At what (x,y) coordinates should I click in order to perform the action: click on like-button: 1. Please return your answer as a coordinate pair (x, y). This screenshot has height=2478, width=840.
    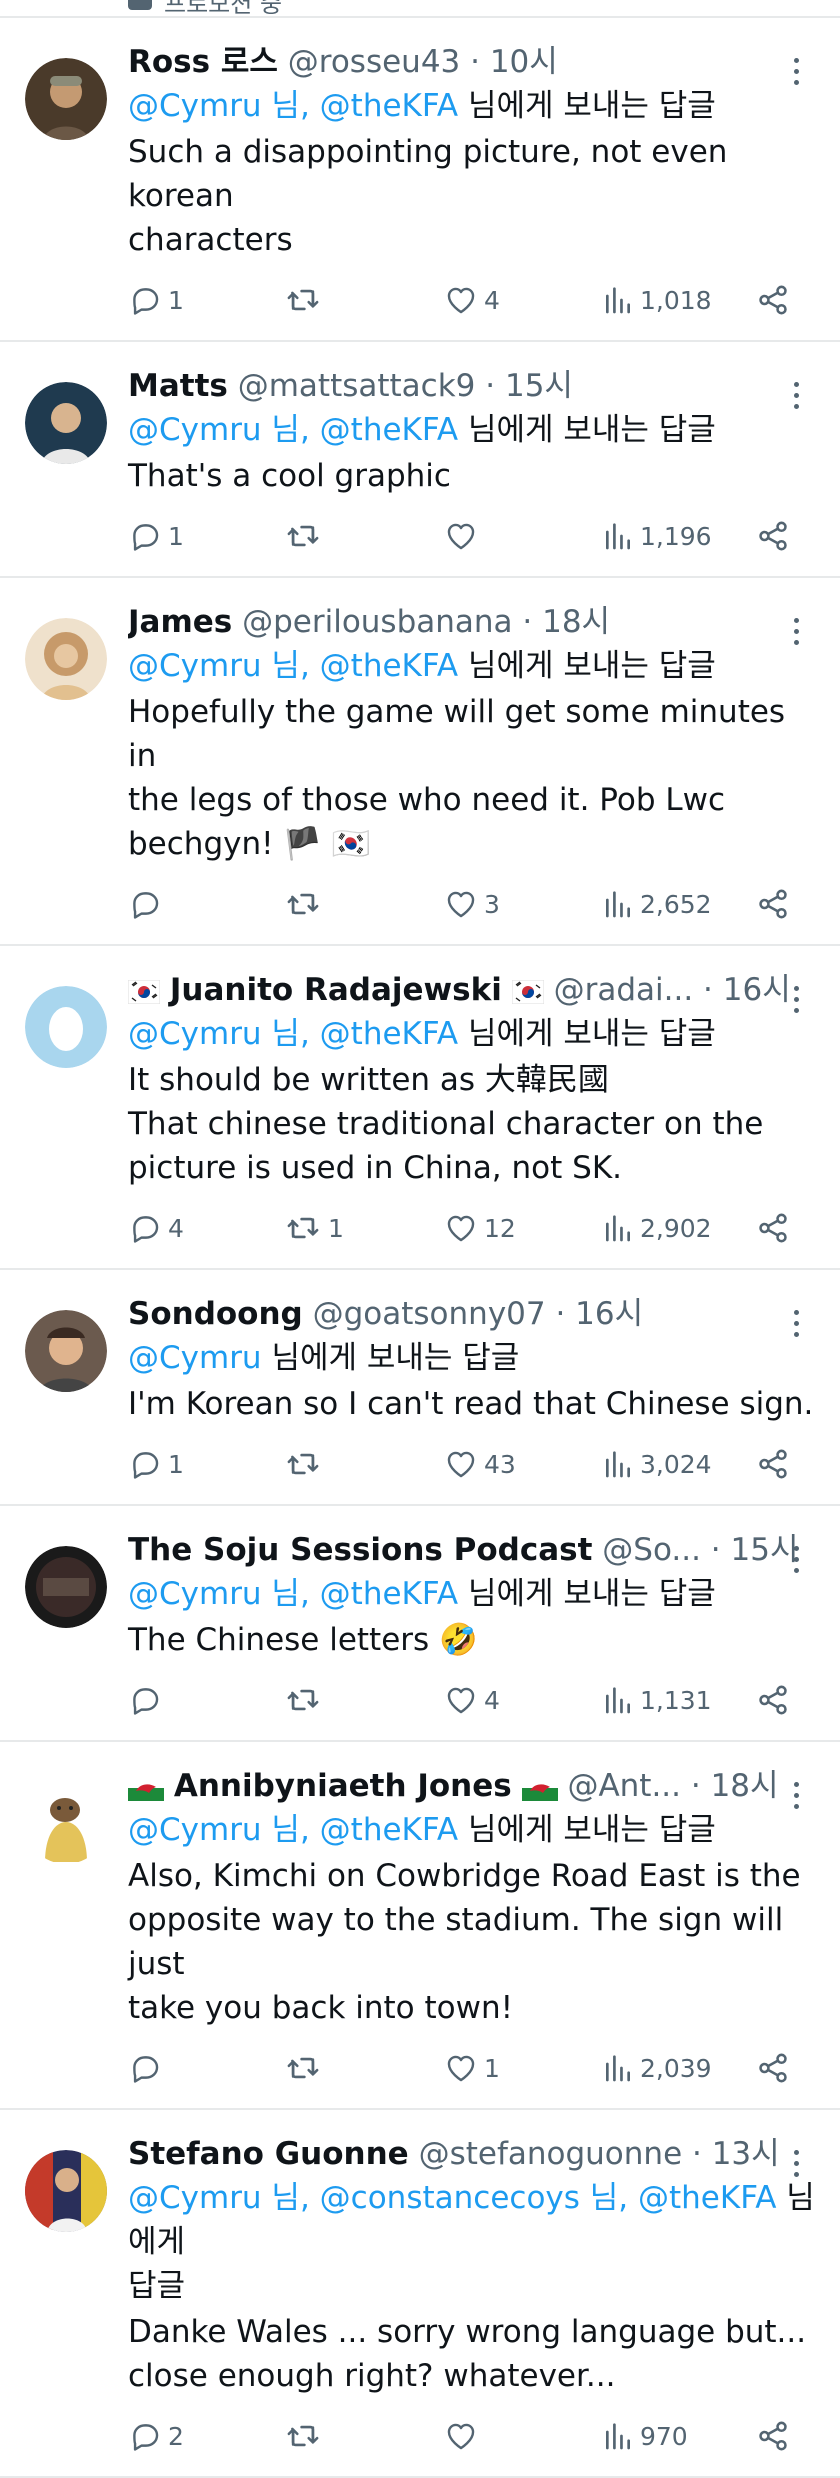
    Looking at the image, I should click on (472, 2068).